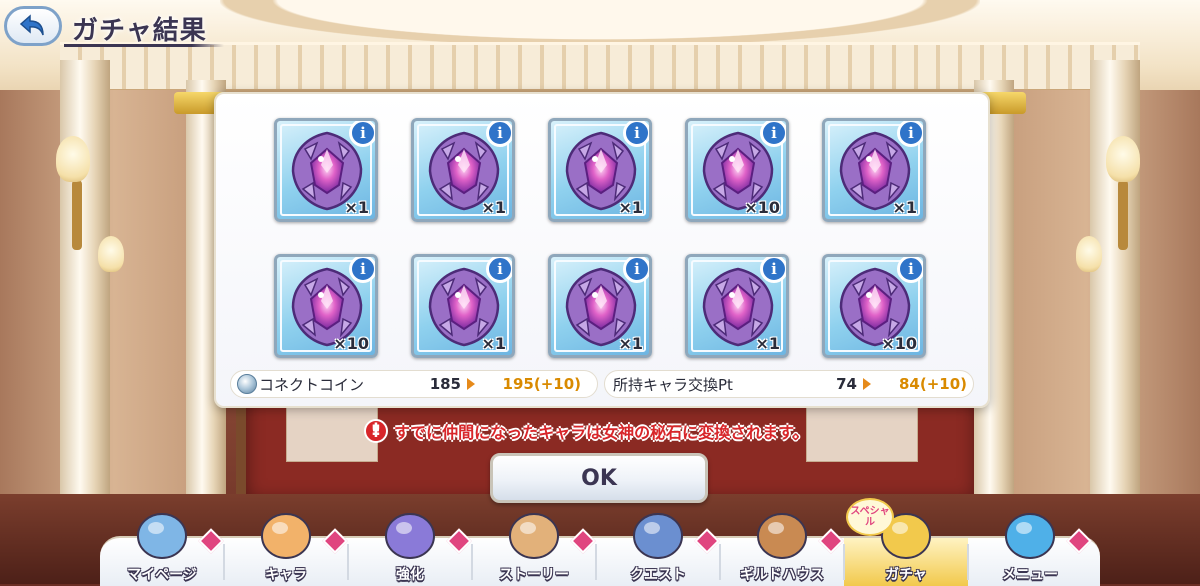  Describe the element at coordinates (534, 532) in the screenshot. I see `scroll-icon` at that location.